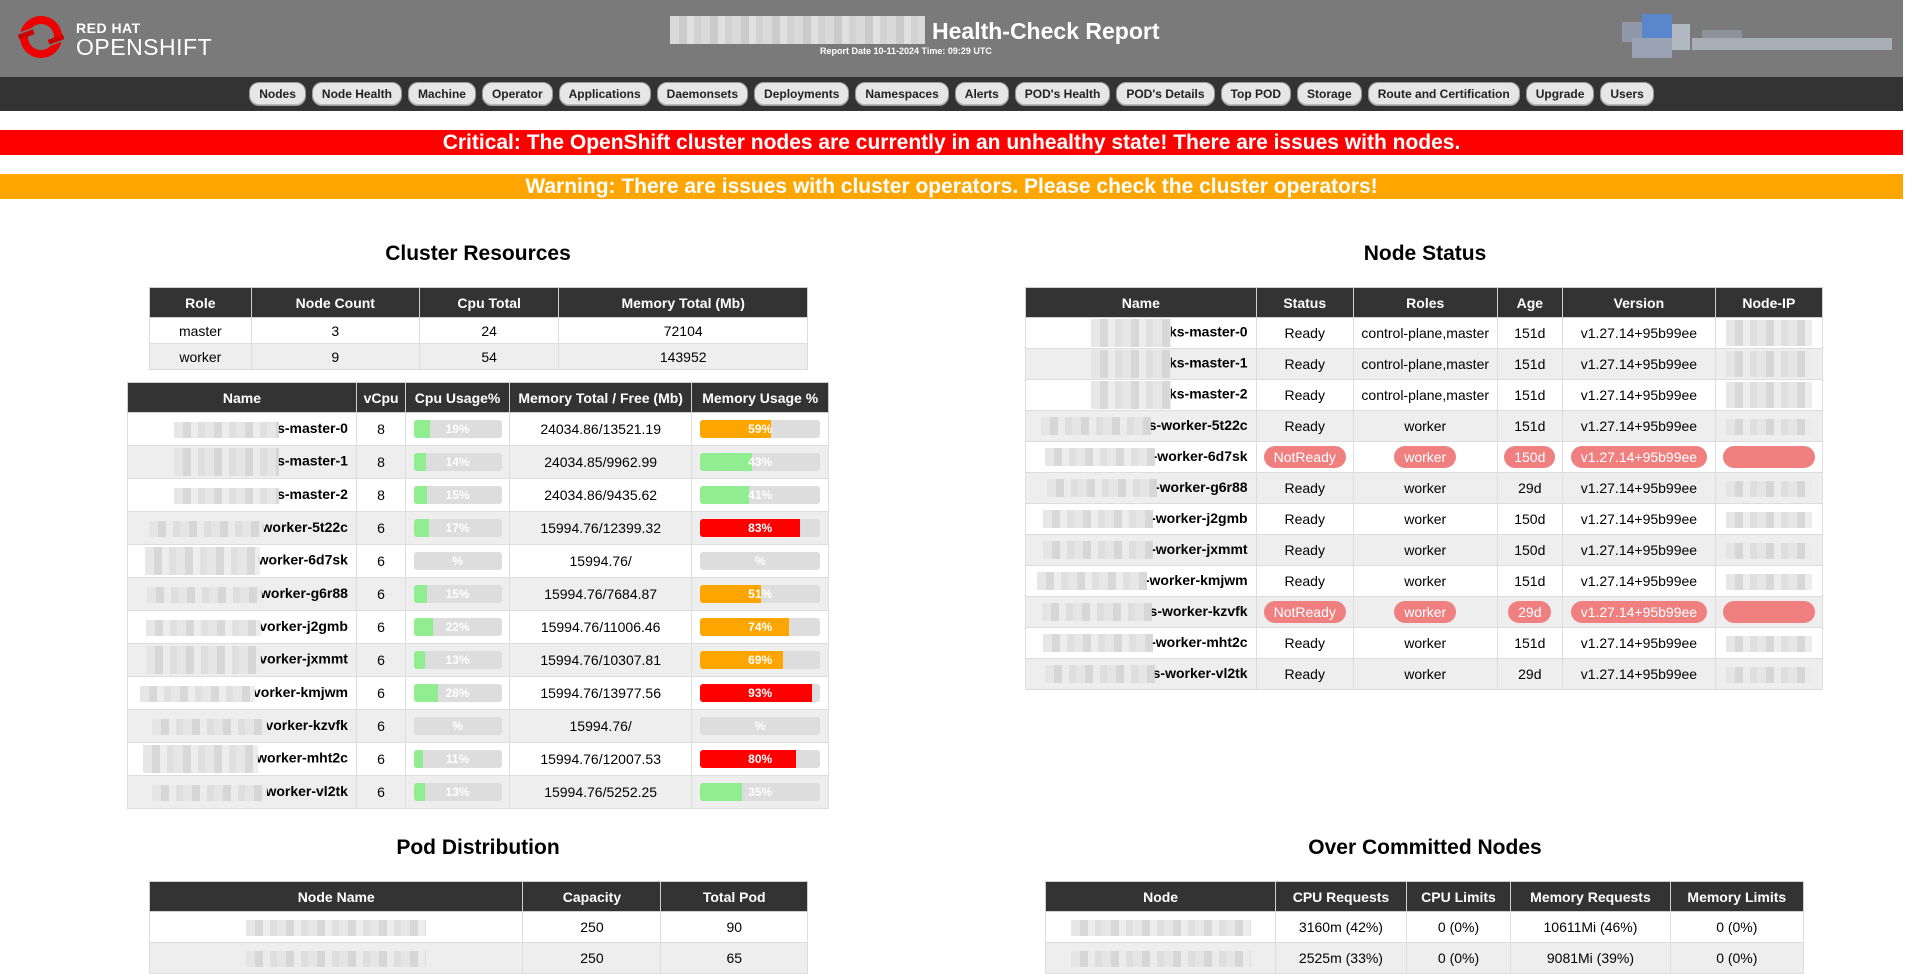 The width and height of the screenshot is (1920, 974). Describe the element at coordinates (1199, 641) in the screenshot. I see `node-name: -worker-mht2c` at that location.